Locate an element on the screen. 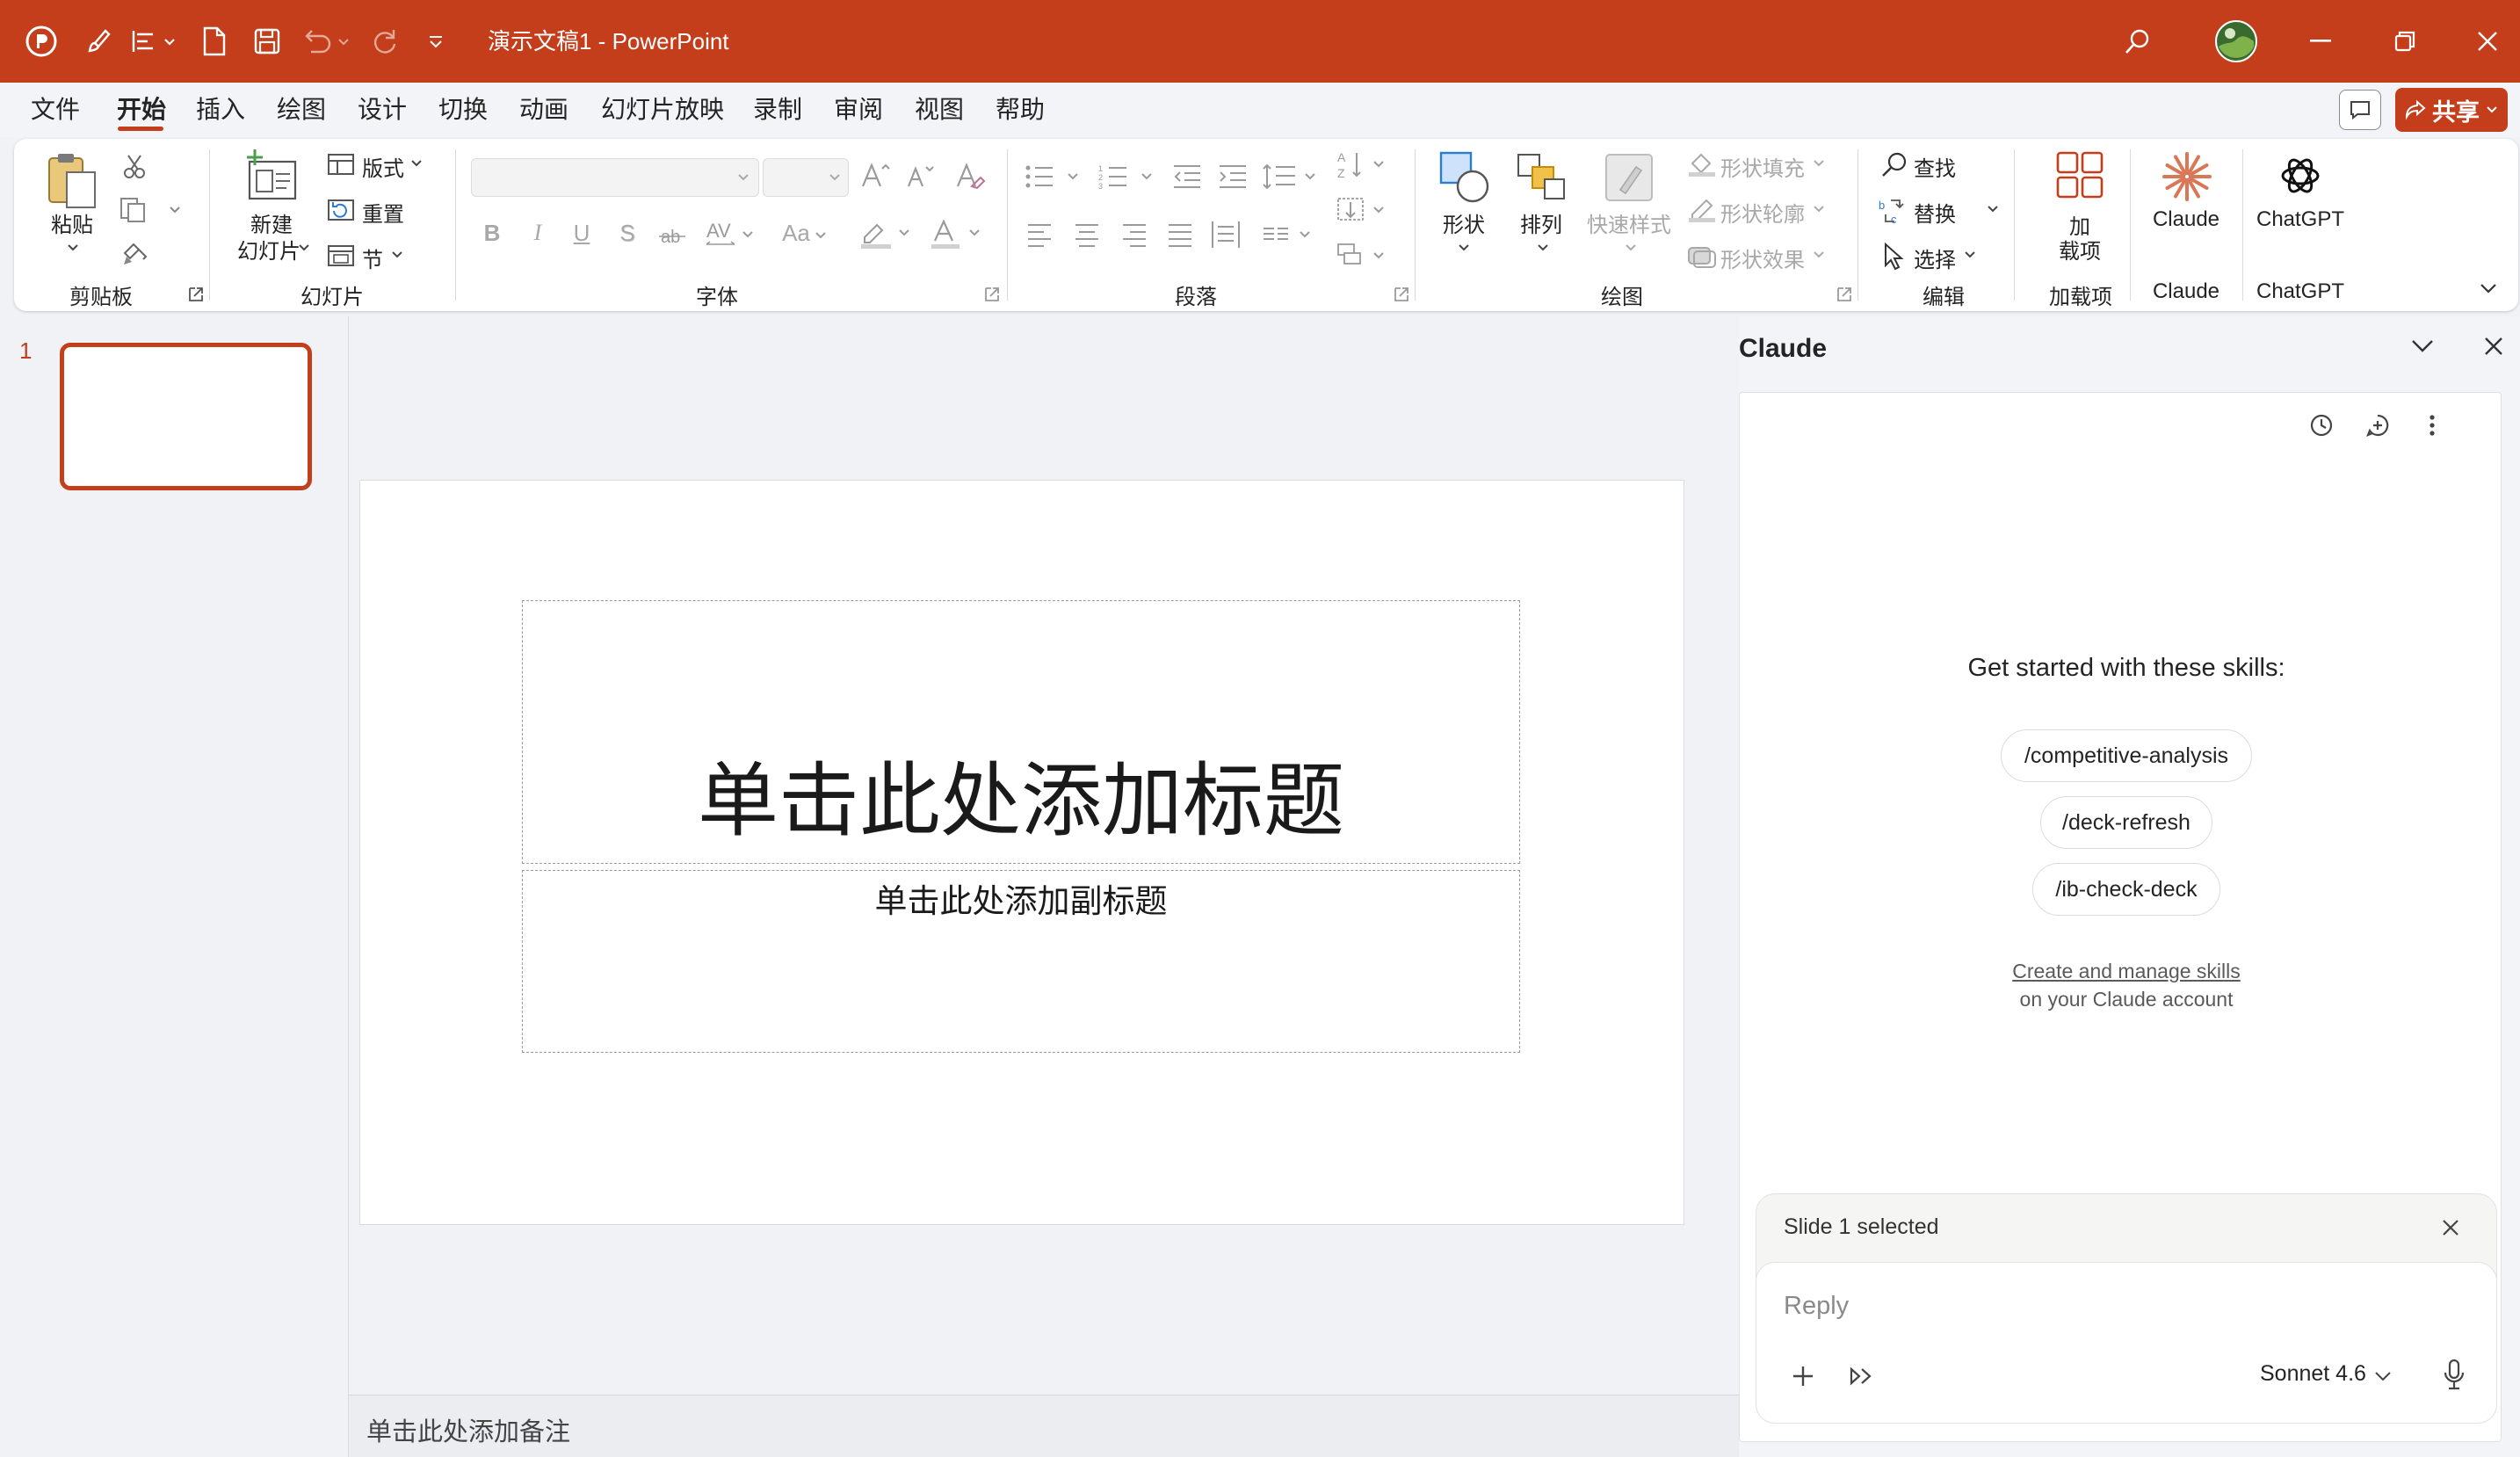 This screenshot has width=2520, height=1457. pane-options-chevron-icon is located at coordinates (2422, 345).